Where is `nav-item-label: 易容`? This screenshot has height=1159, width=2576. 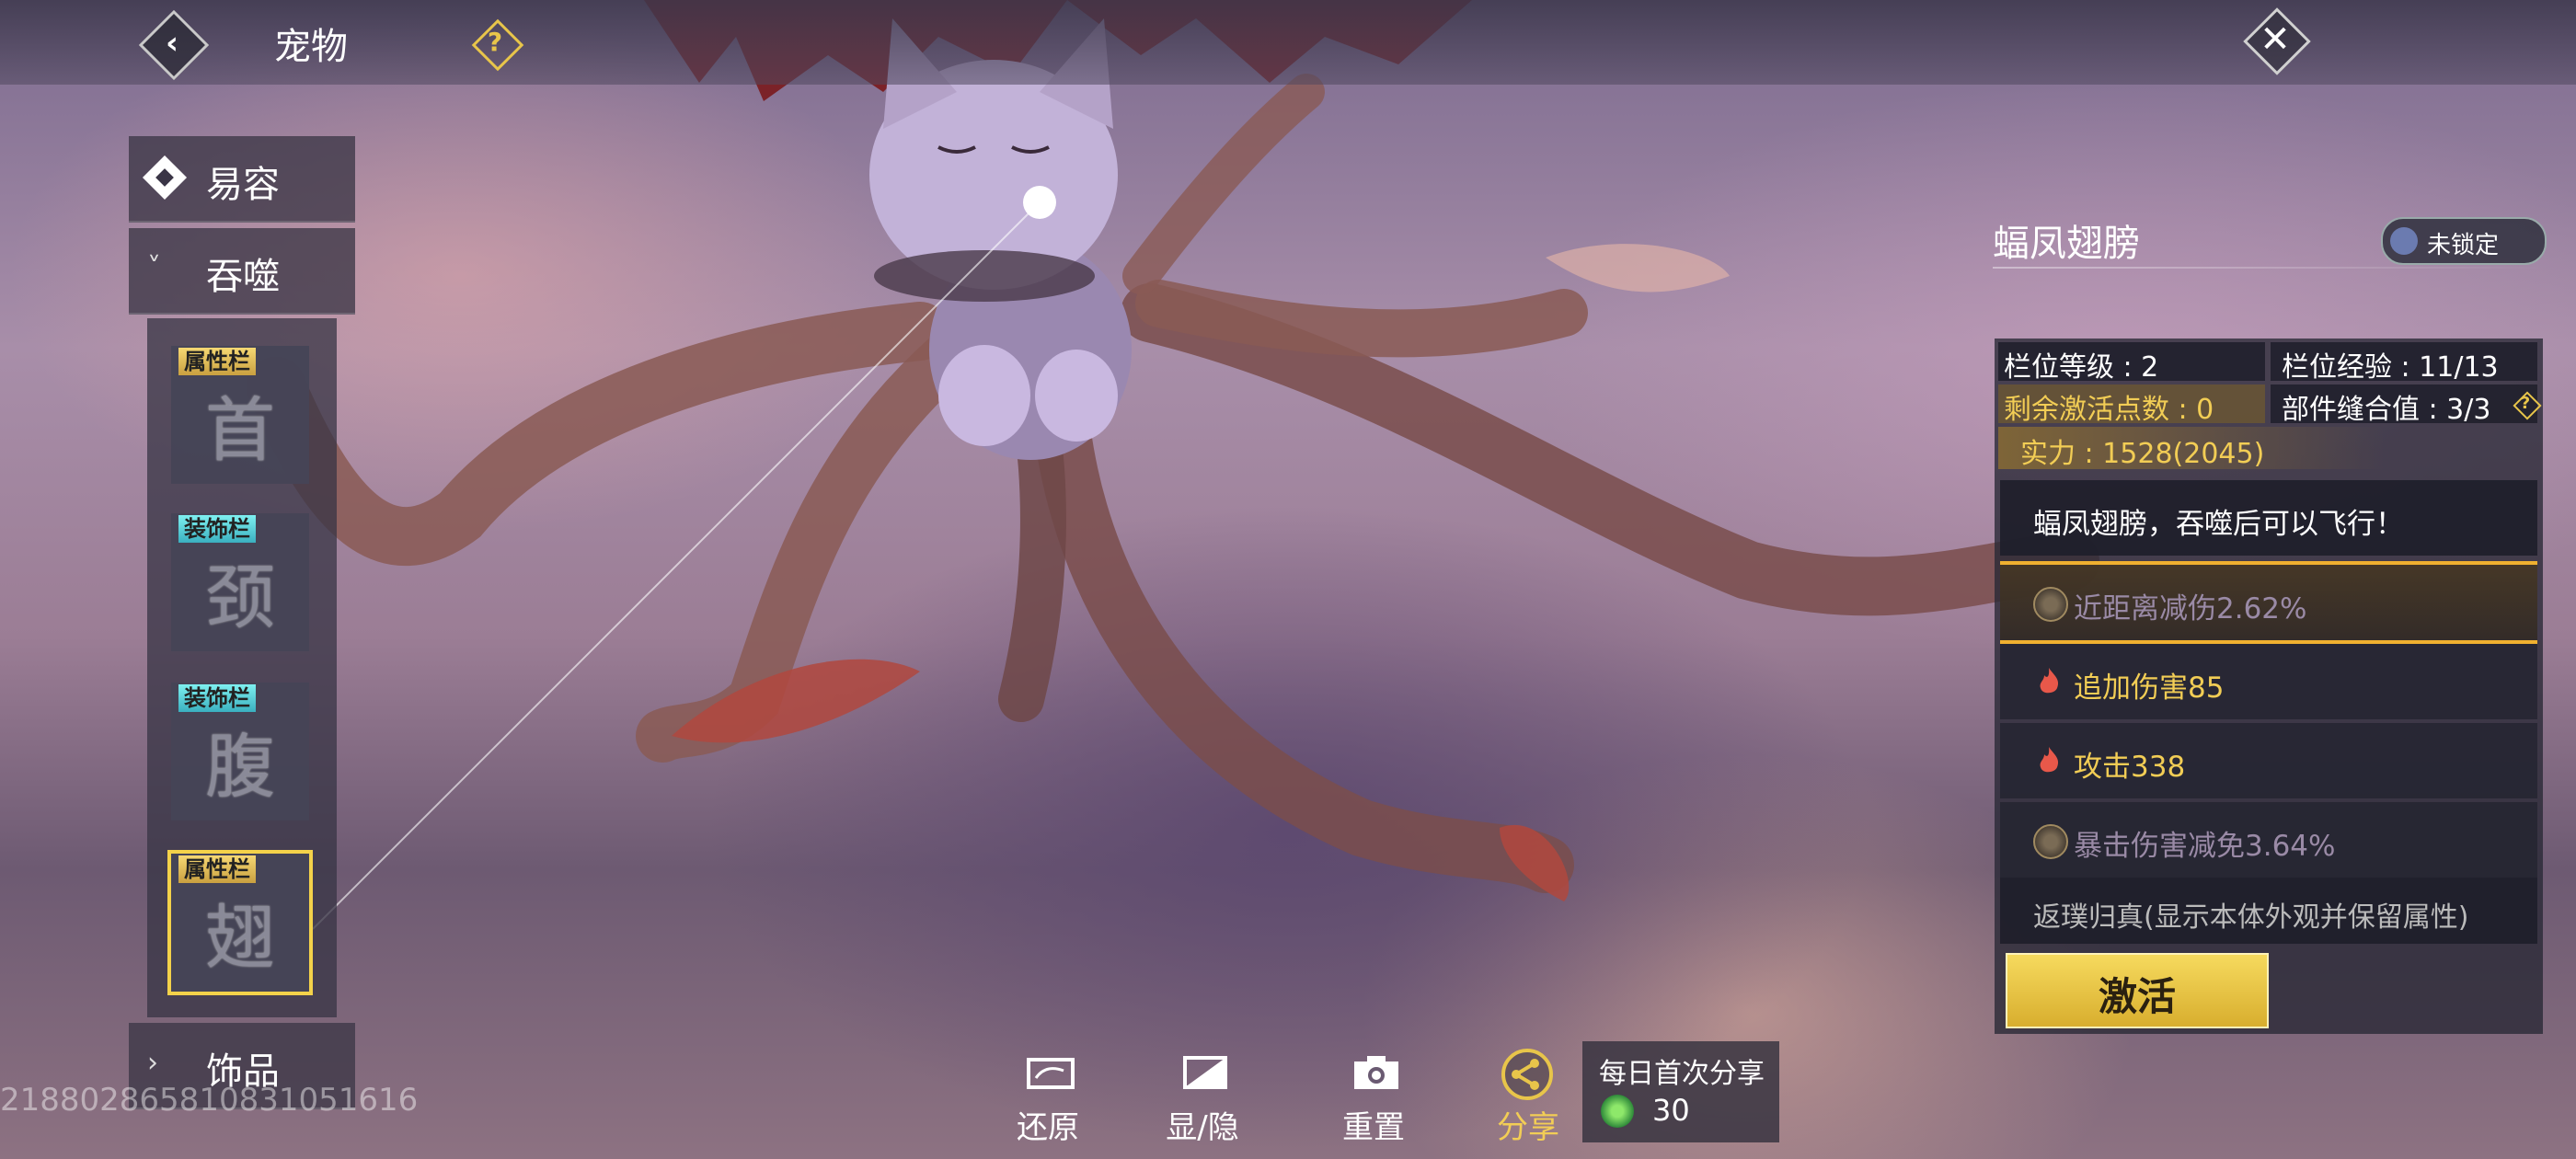
nav-item-label: 易容 is located at coordinates (243, 185).